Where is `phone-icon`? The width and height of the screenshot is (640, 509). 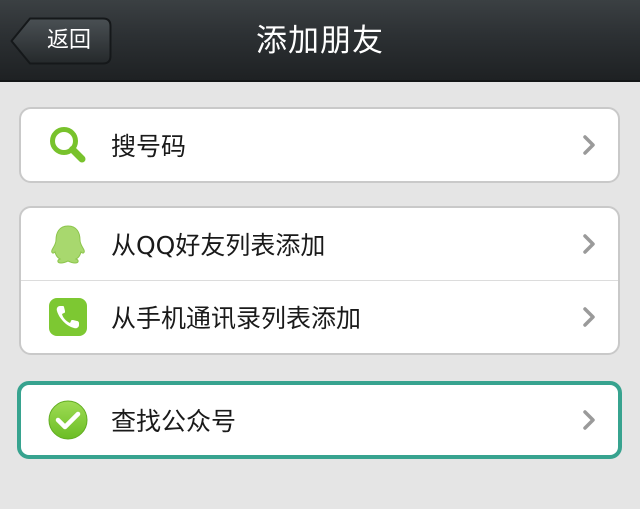 phone-icon is located at coordinates (68, 317).